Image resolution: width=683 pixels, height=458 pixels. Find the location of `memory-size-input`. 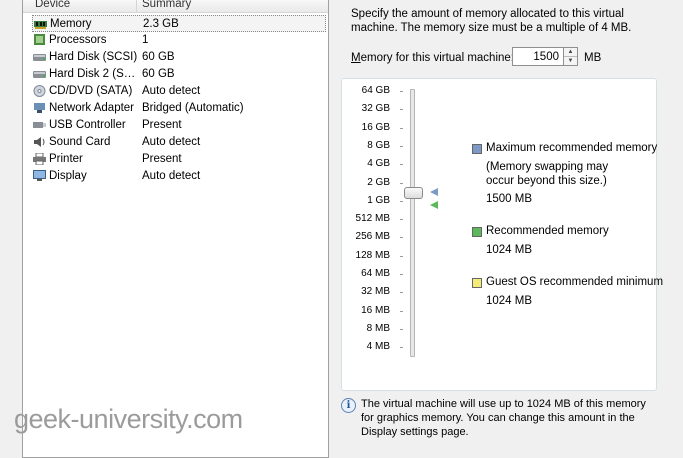

memory-size-input is located at coordinates (538, 56).